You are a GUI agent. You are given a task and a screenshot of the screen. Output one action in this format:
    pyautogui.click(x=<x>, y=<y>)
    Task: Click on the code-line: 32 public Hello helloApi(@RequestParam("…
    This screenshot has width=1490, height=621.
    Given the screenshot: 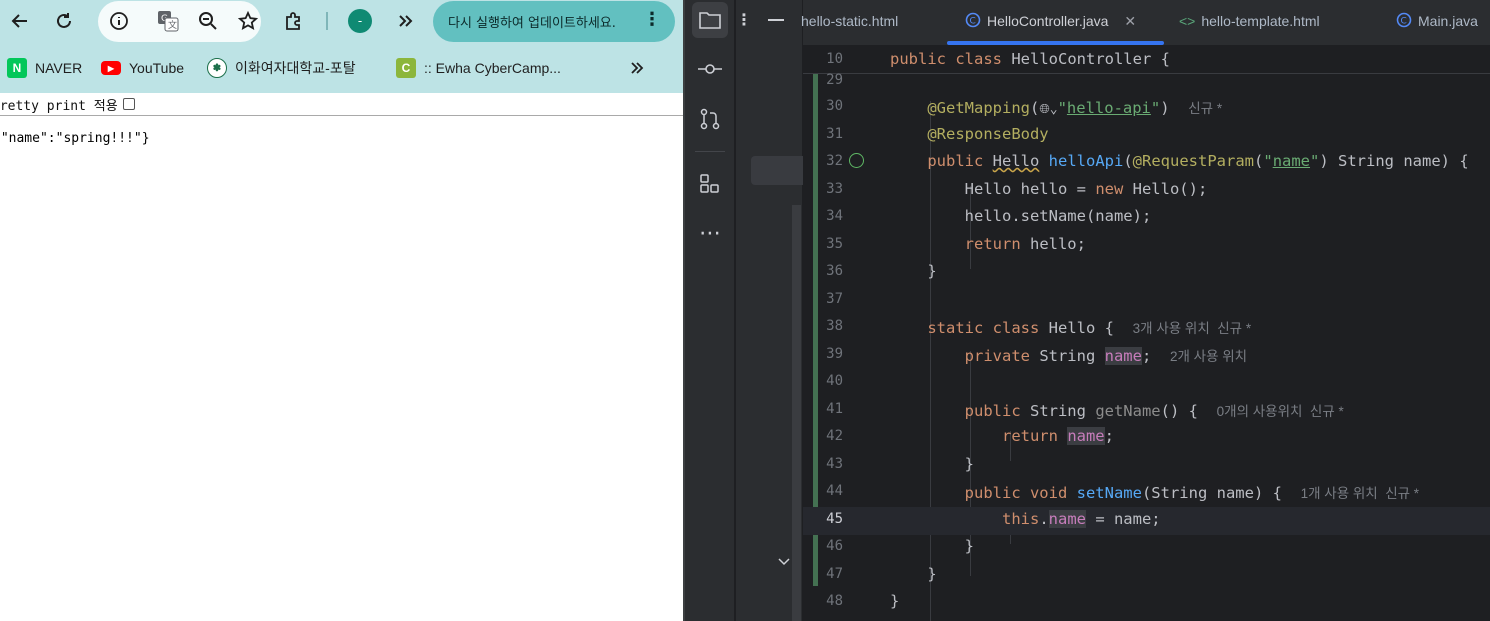 What is the action you would take?
    pyautogui.click(x=1146, y=163)
    